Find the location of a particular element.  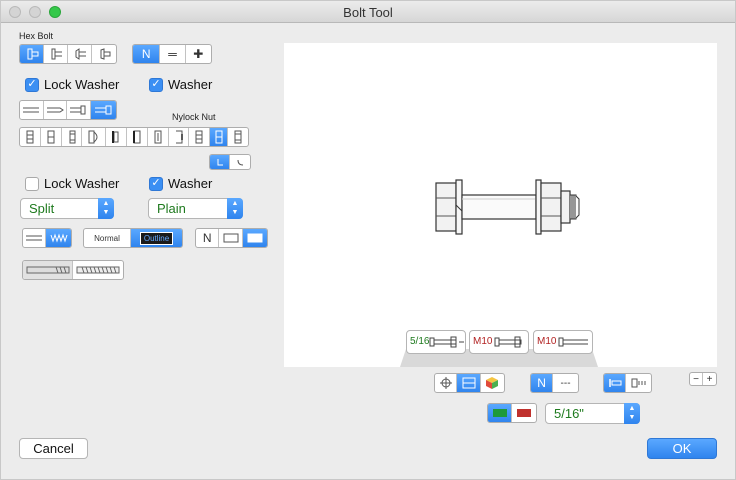

view-tool-side is located at coordinates (469, 383).